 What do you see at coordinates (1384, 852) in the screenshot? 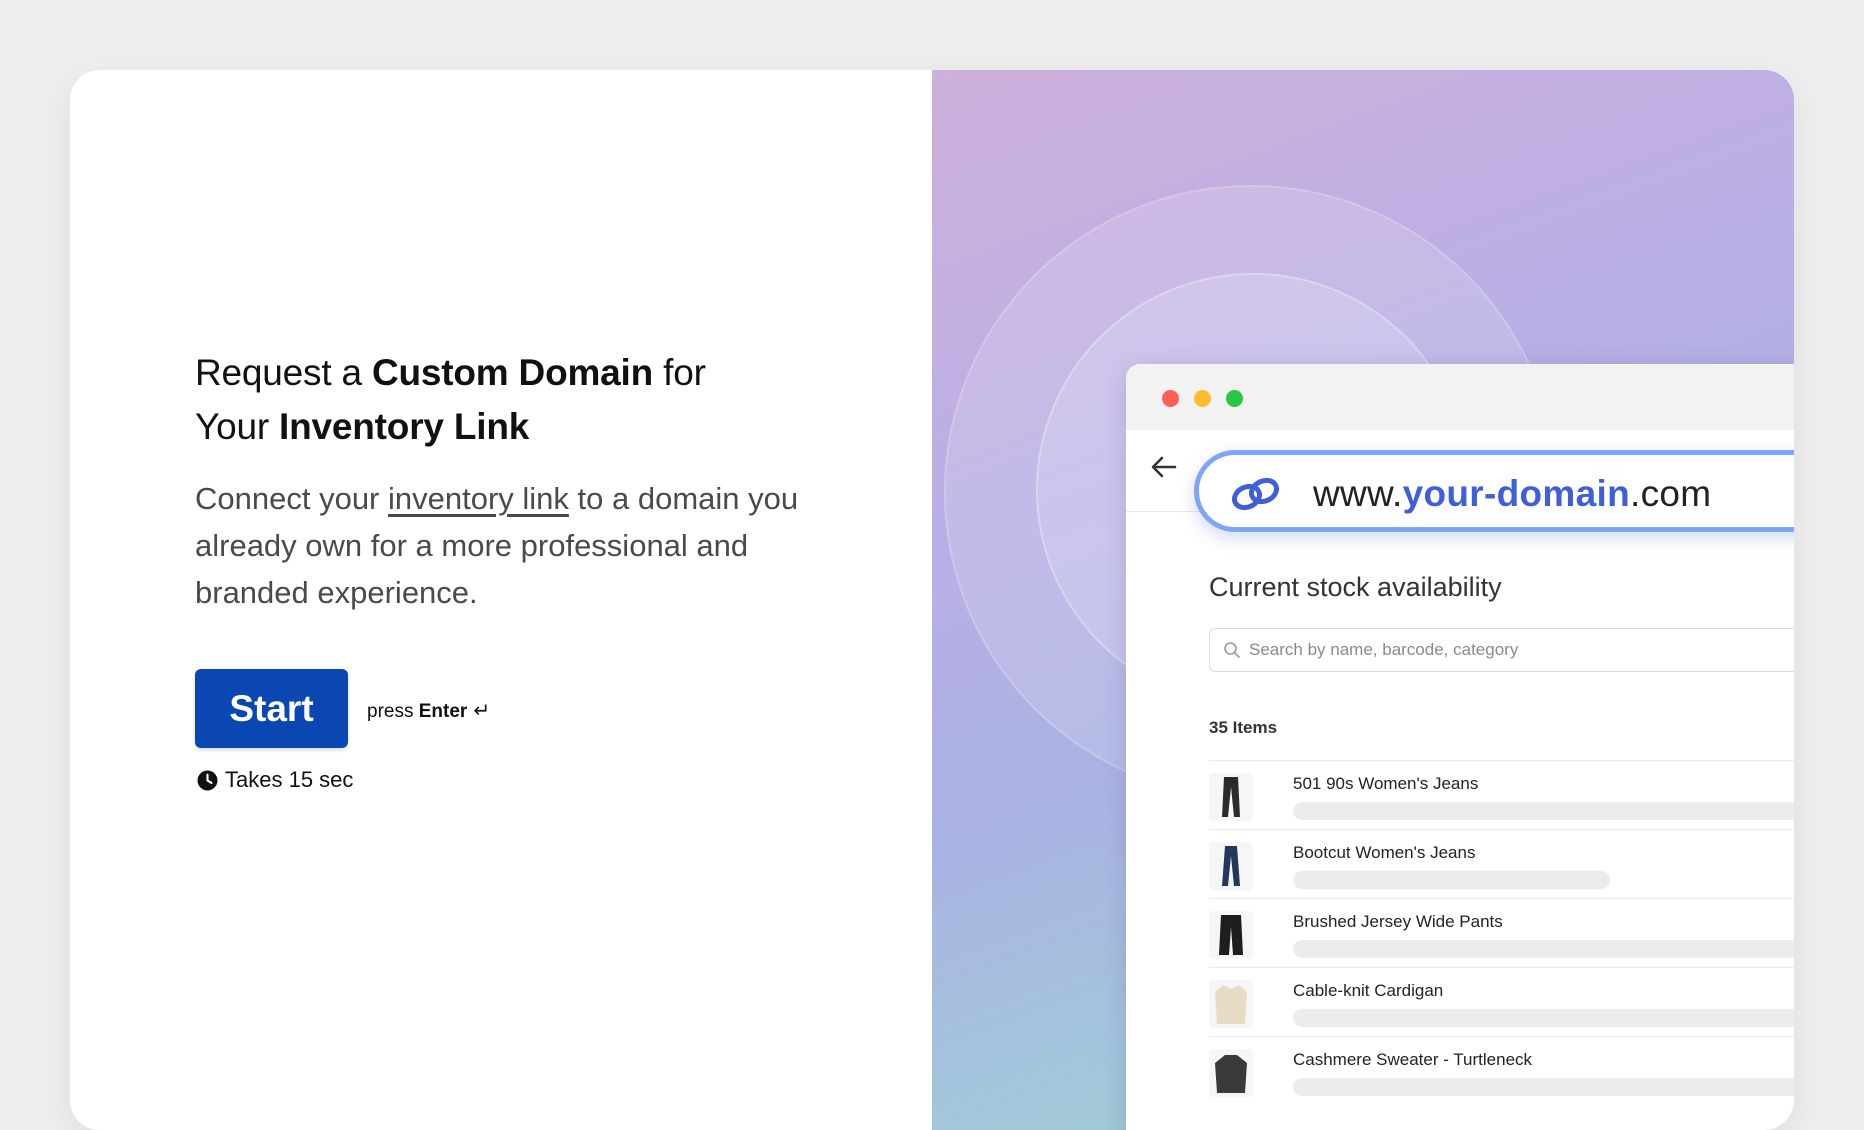
I see `item-name: Bootcut Women's Jeans` at bounding box center [1384, 852].